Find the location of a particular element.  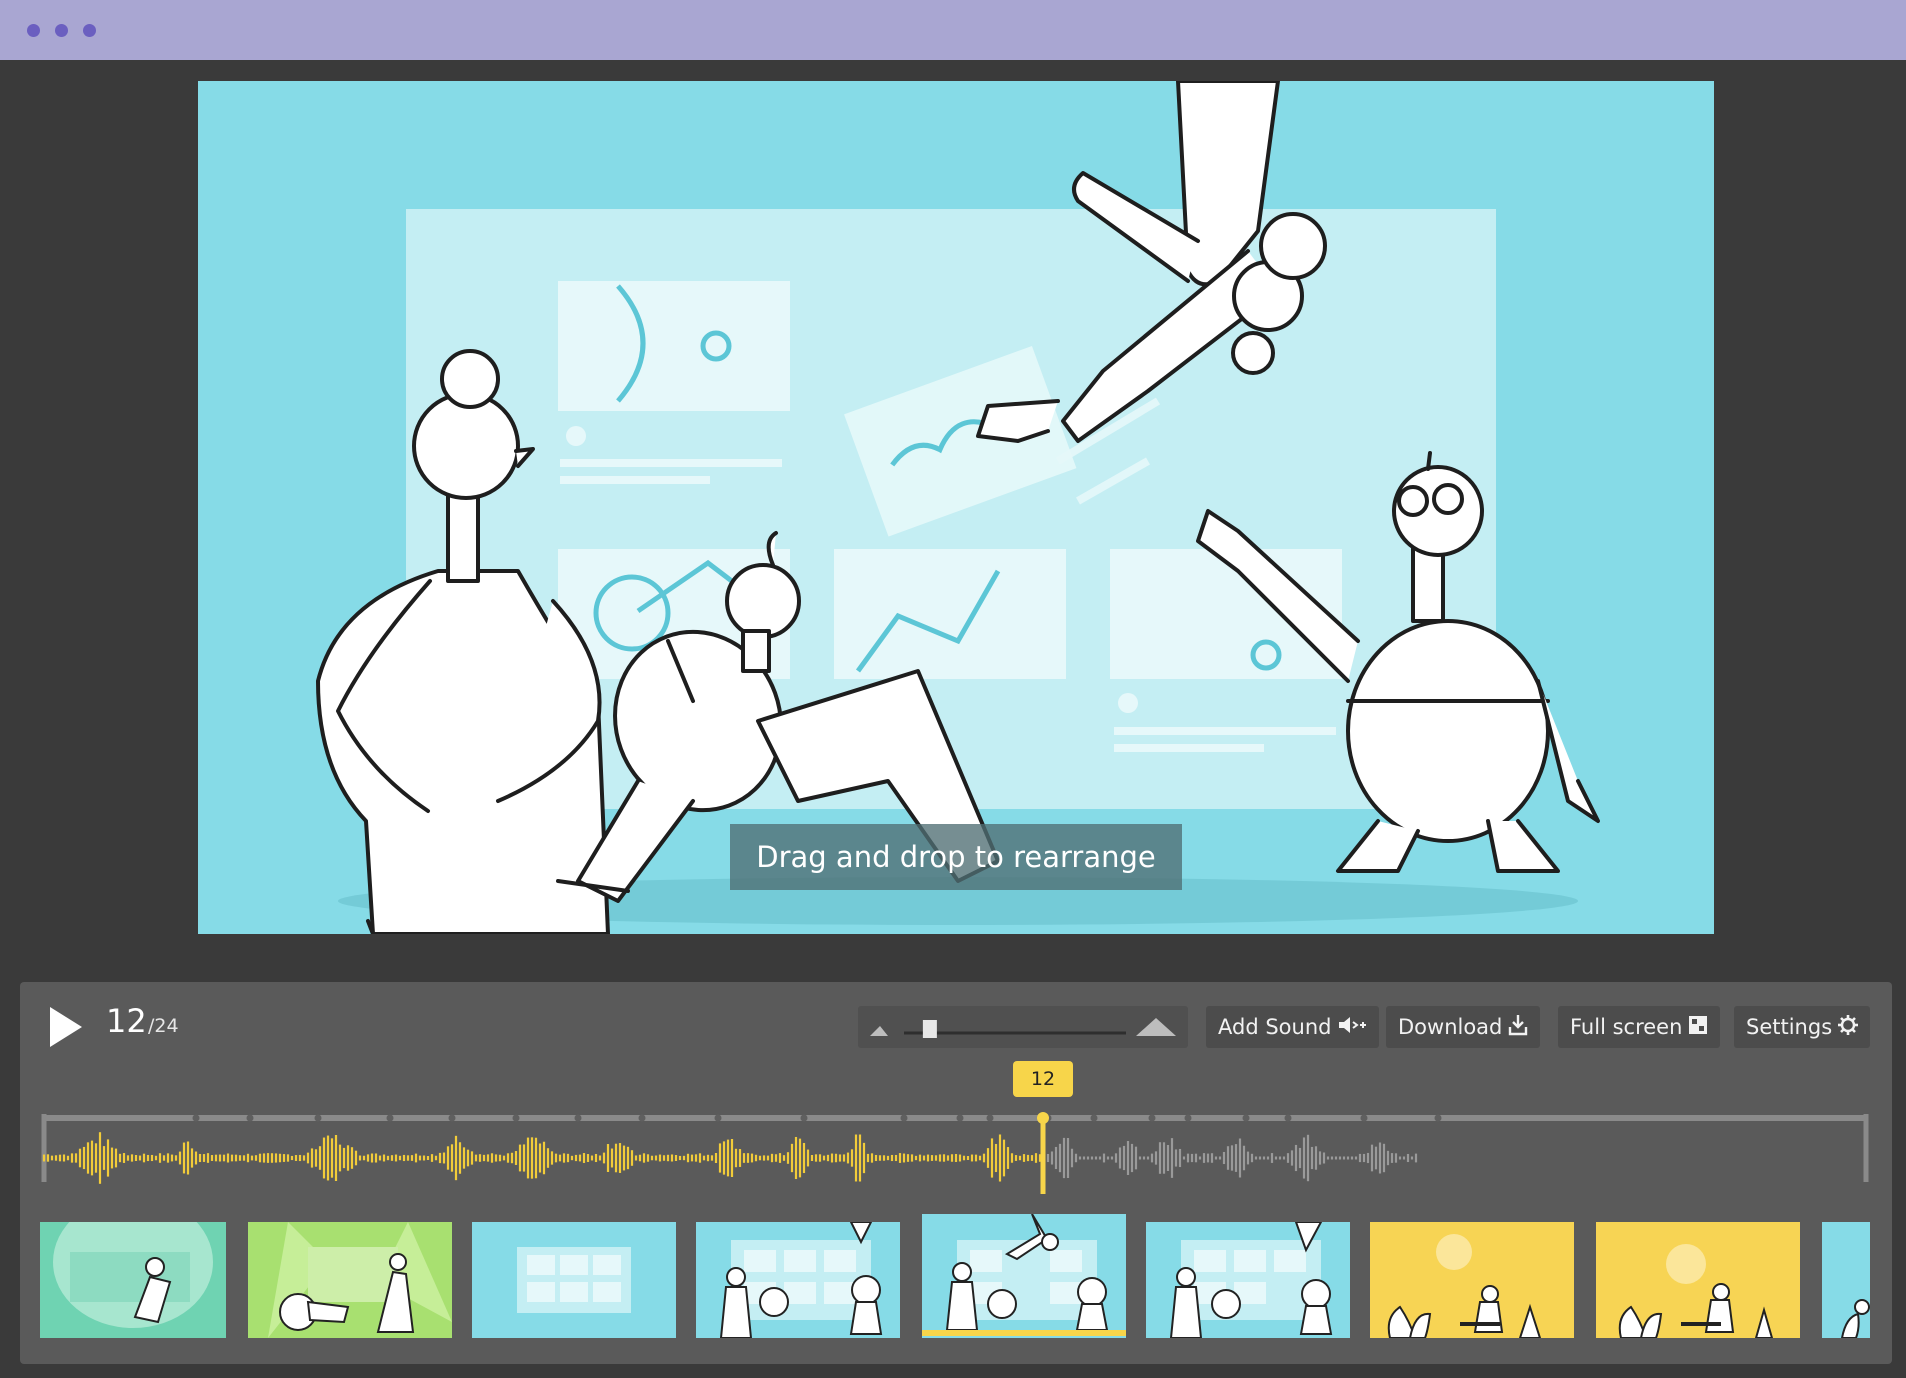

download-icon is located at coordinates (1518, 1025).